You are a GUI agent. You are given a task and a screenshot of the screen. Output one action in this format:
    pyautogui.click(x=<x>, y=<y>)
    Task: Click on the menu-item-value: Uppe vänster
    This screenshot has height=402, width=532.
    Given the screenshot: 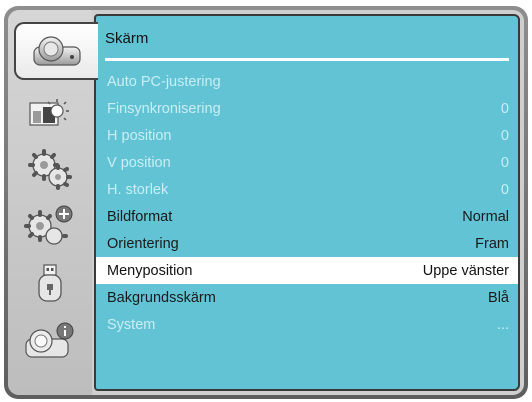 What is the action you would take?
    pyautogui.click(x=465, y=270)
    